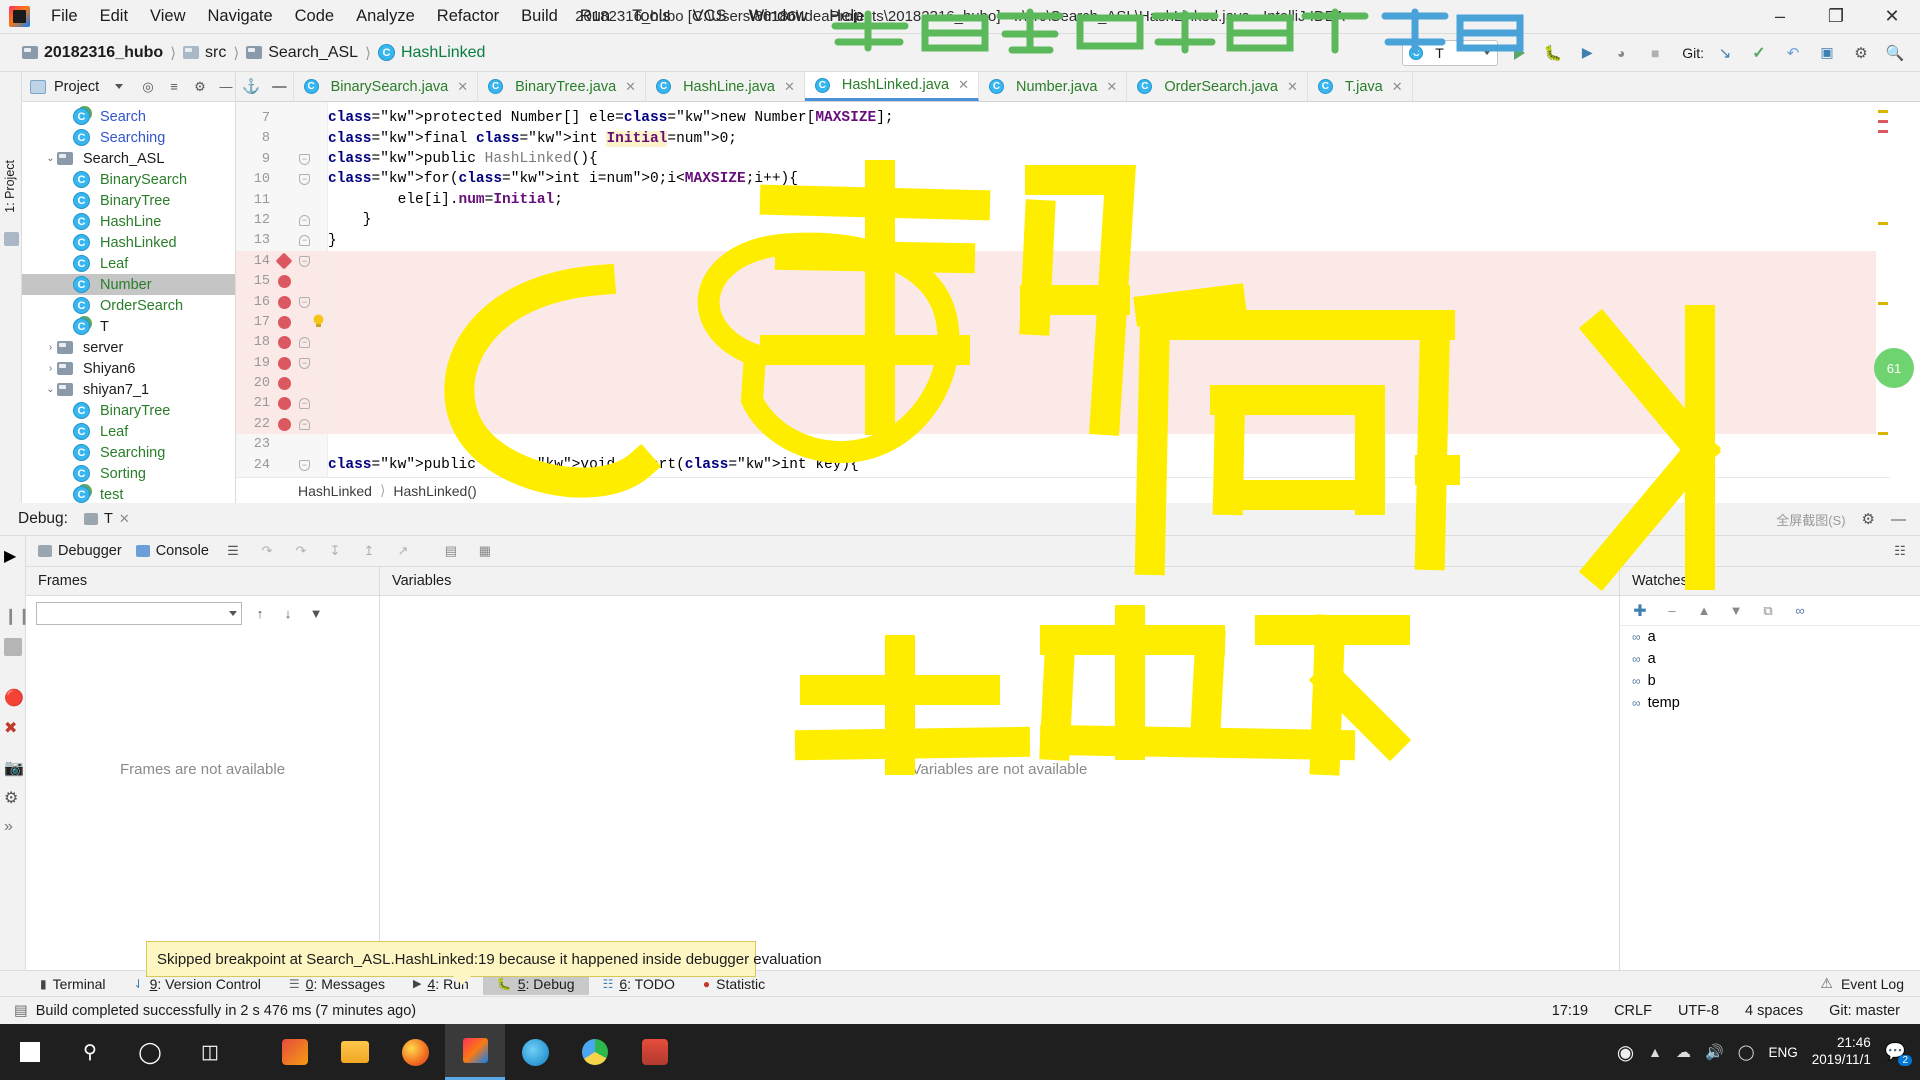 This screenshot has height=1080, width=1920. Describe the element at coordinates (1633, 1011) in the screenshot. I see `line-separator: CRLF` at that location.